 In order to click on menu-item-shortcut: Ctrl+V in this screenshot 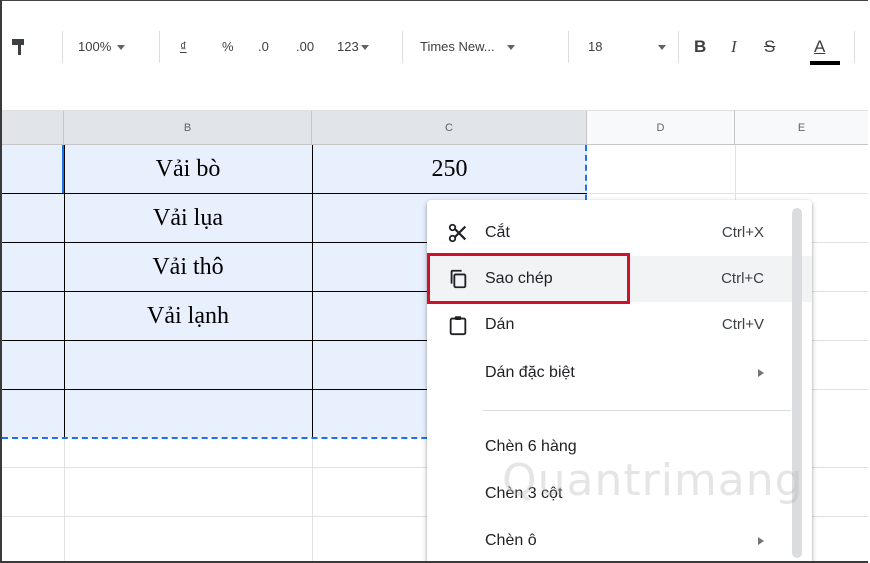, I will do `click(742, 324)`.